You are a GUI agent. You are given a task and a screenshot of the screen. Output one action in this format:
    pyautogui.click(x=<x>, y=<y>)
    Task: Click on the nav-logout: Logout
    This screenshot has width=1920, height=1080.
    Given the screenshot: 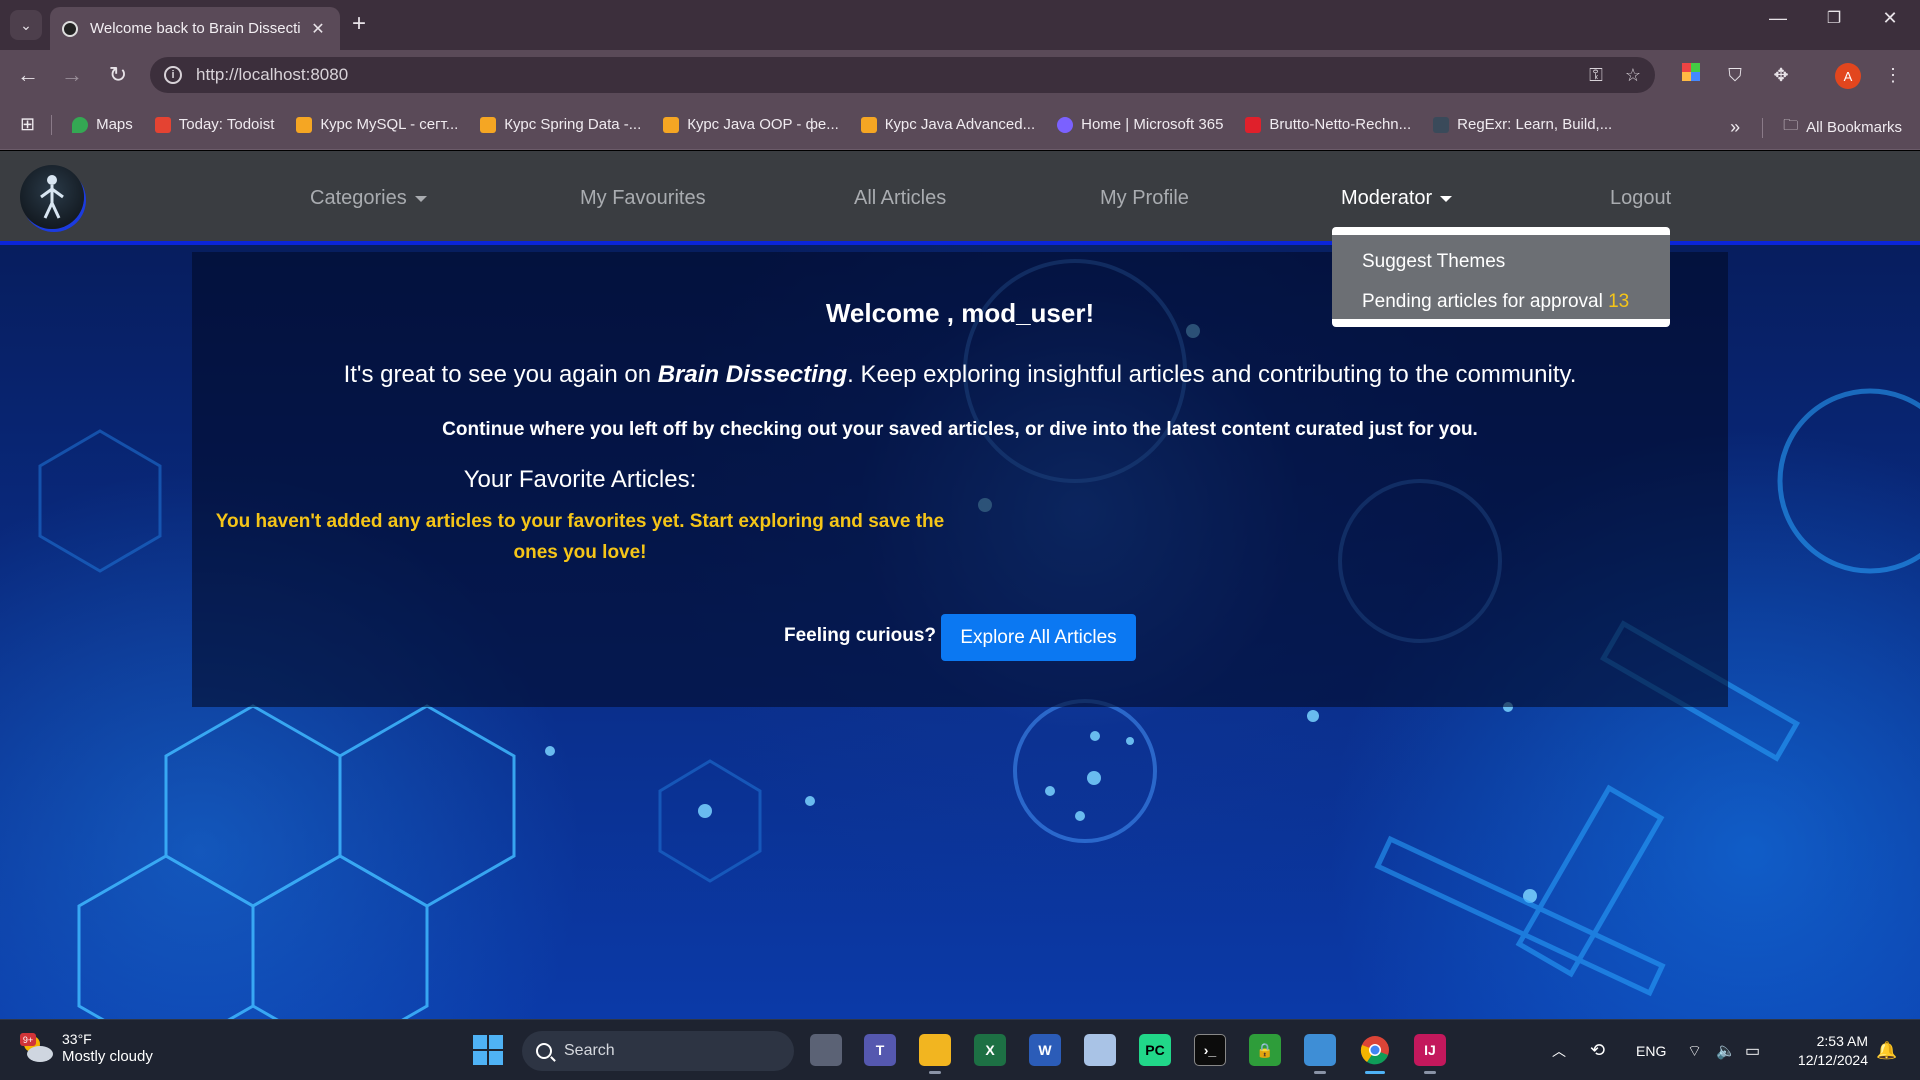 What is the action you would take?
    pyautogui.click(x=1640, y=198)
    